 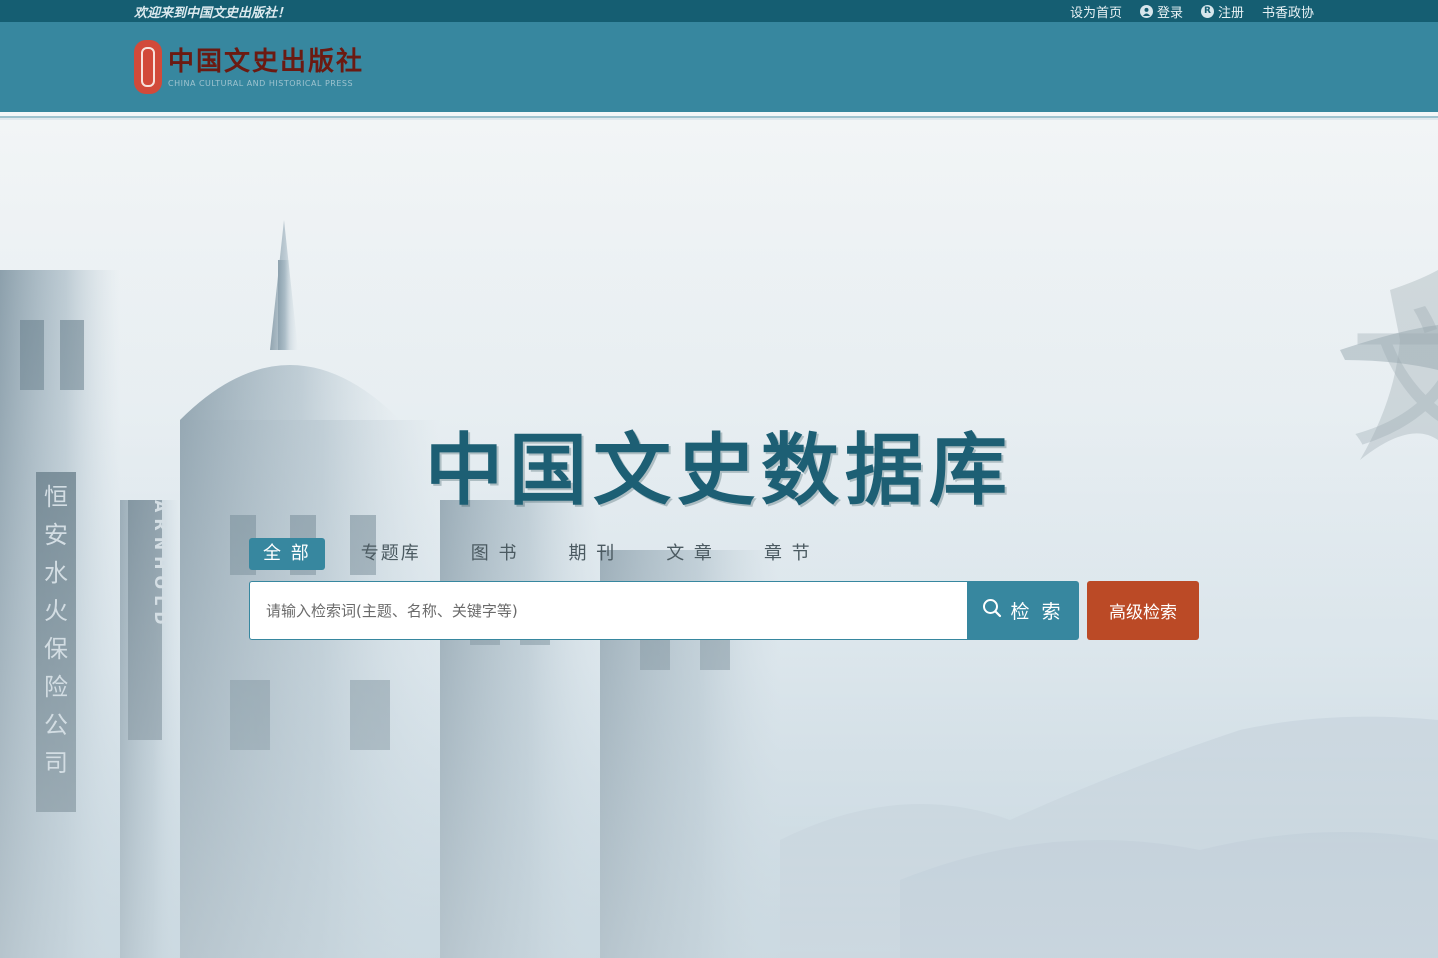 I want to click on top-bar: 欢迎来到中国文史出版社！ 设为首页 登录 R 注册 书香政协, so click(x=719, y=11).